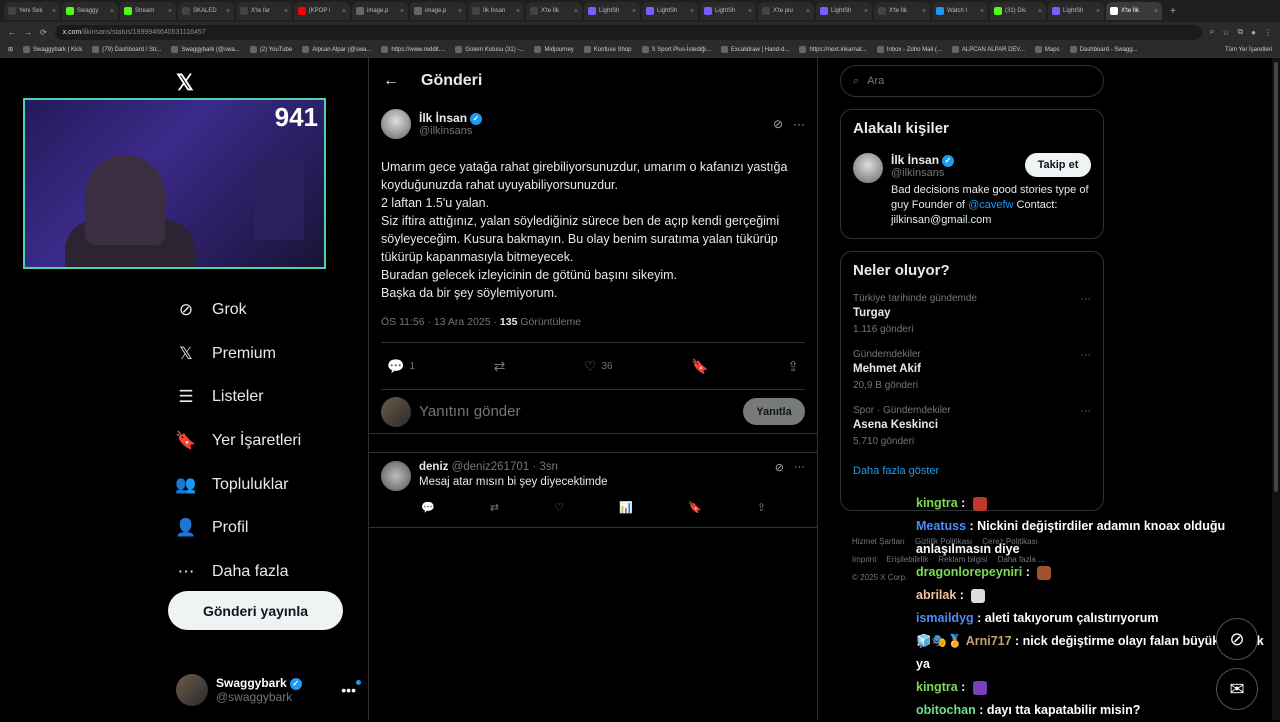 The width and height of the screenshot is (1280, 722). I want to click on browser-tab: Watch t ×, so click(960, 11).